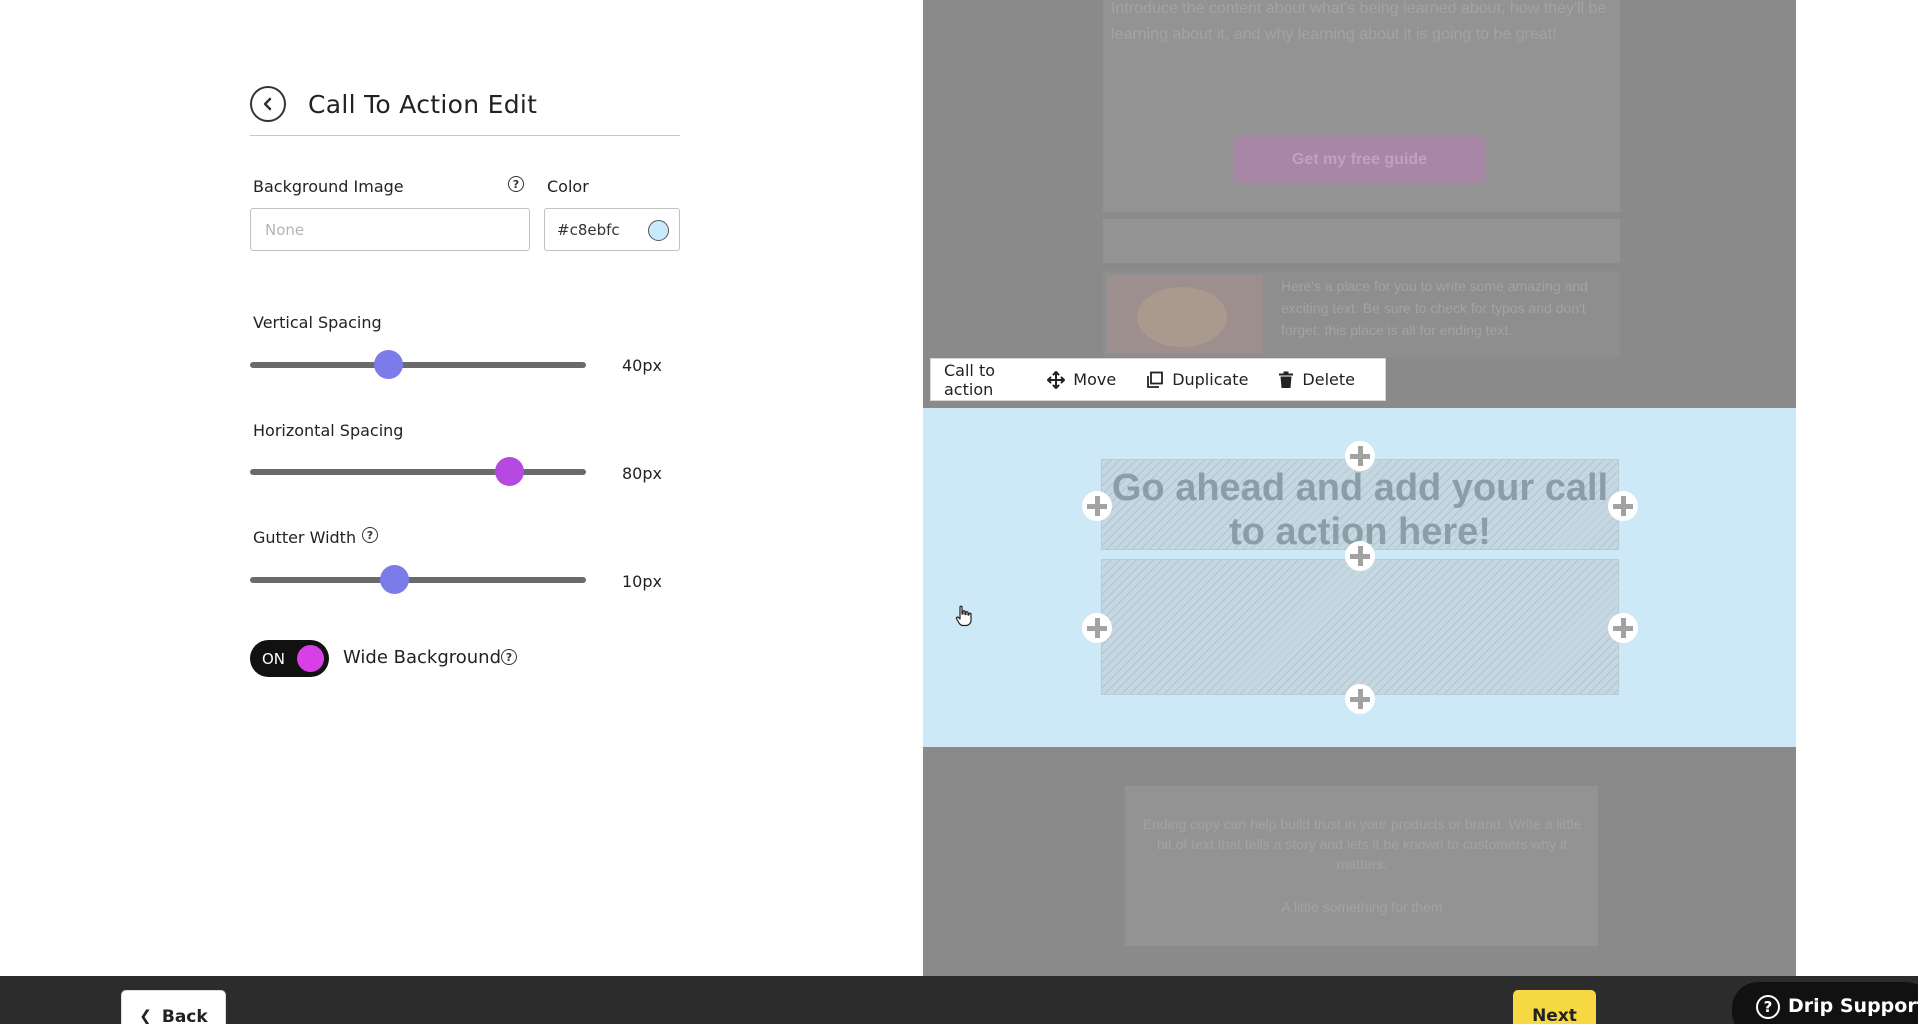  What do you see at coordinates (1360, 627) in the screenshot?
I see `cta-button-block` at bounding box center [1360, 627].